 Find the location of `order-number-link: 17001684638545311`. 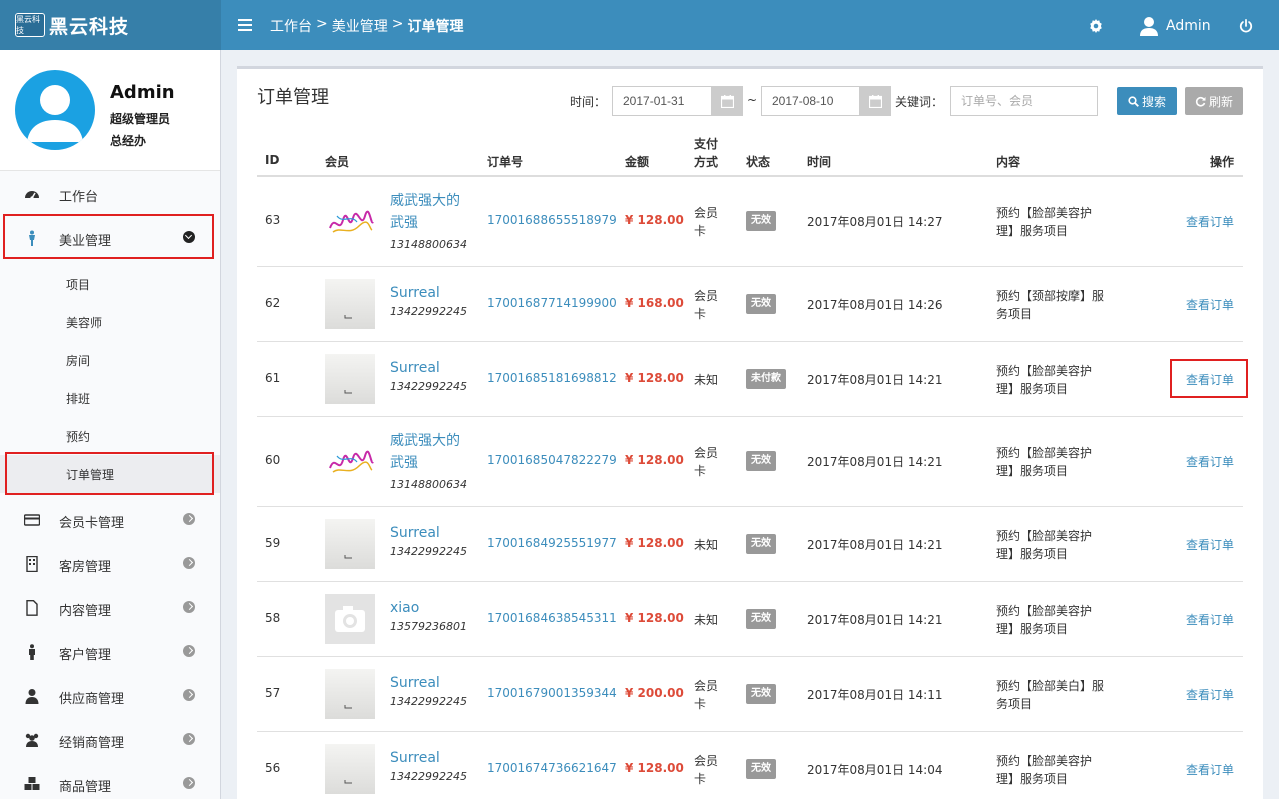

order-number-link: 17001684638545311 is located at coordinates (552, 618).